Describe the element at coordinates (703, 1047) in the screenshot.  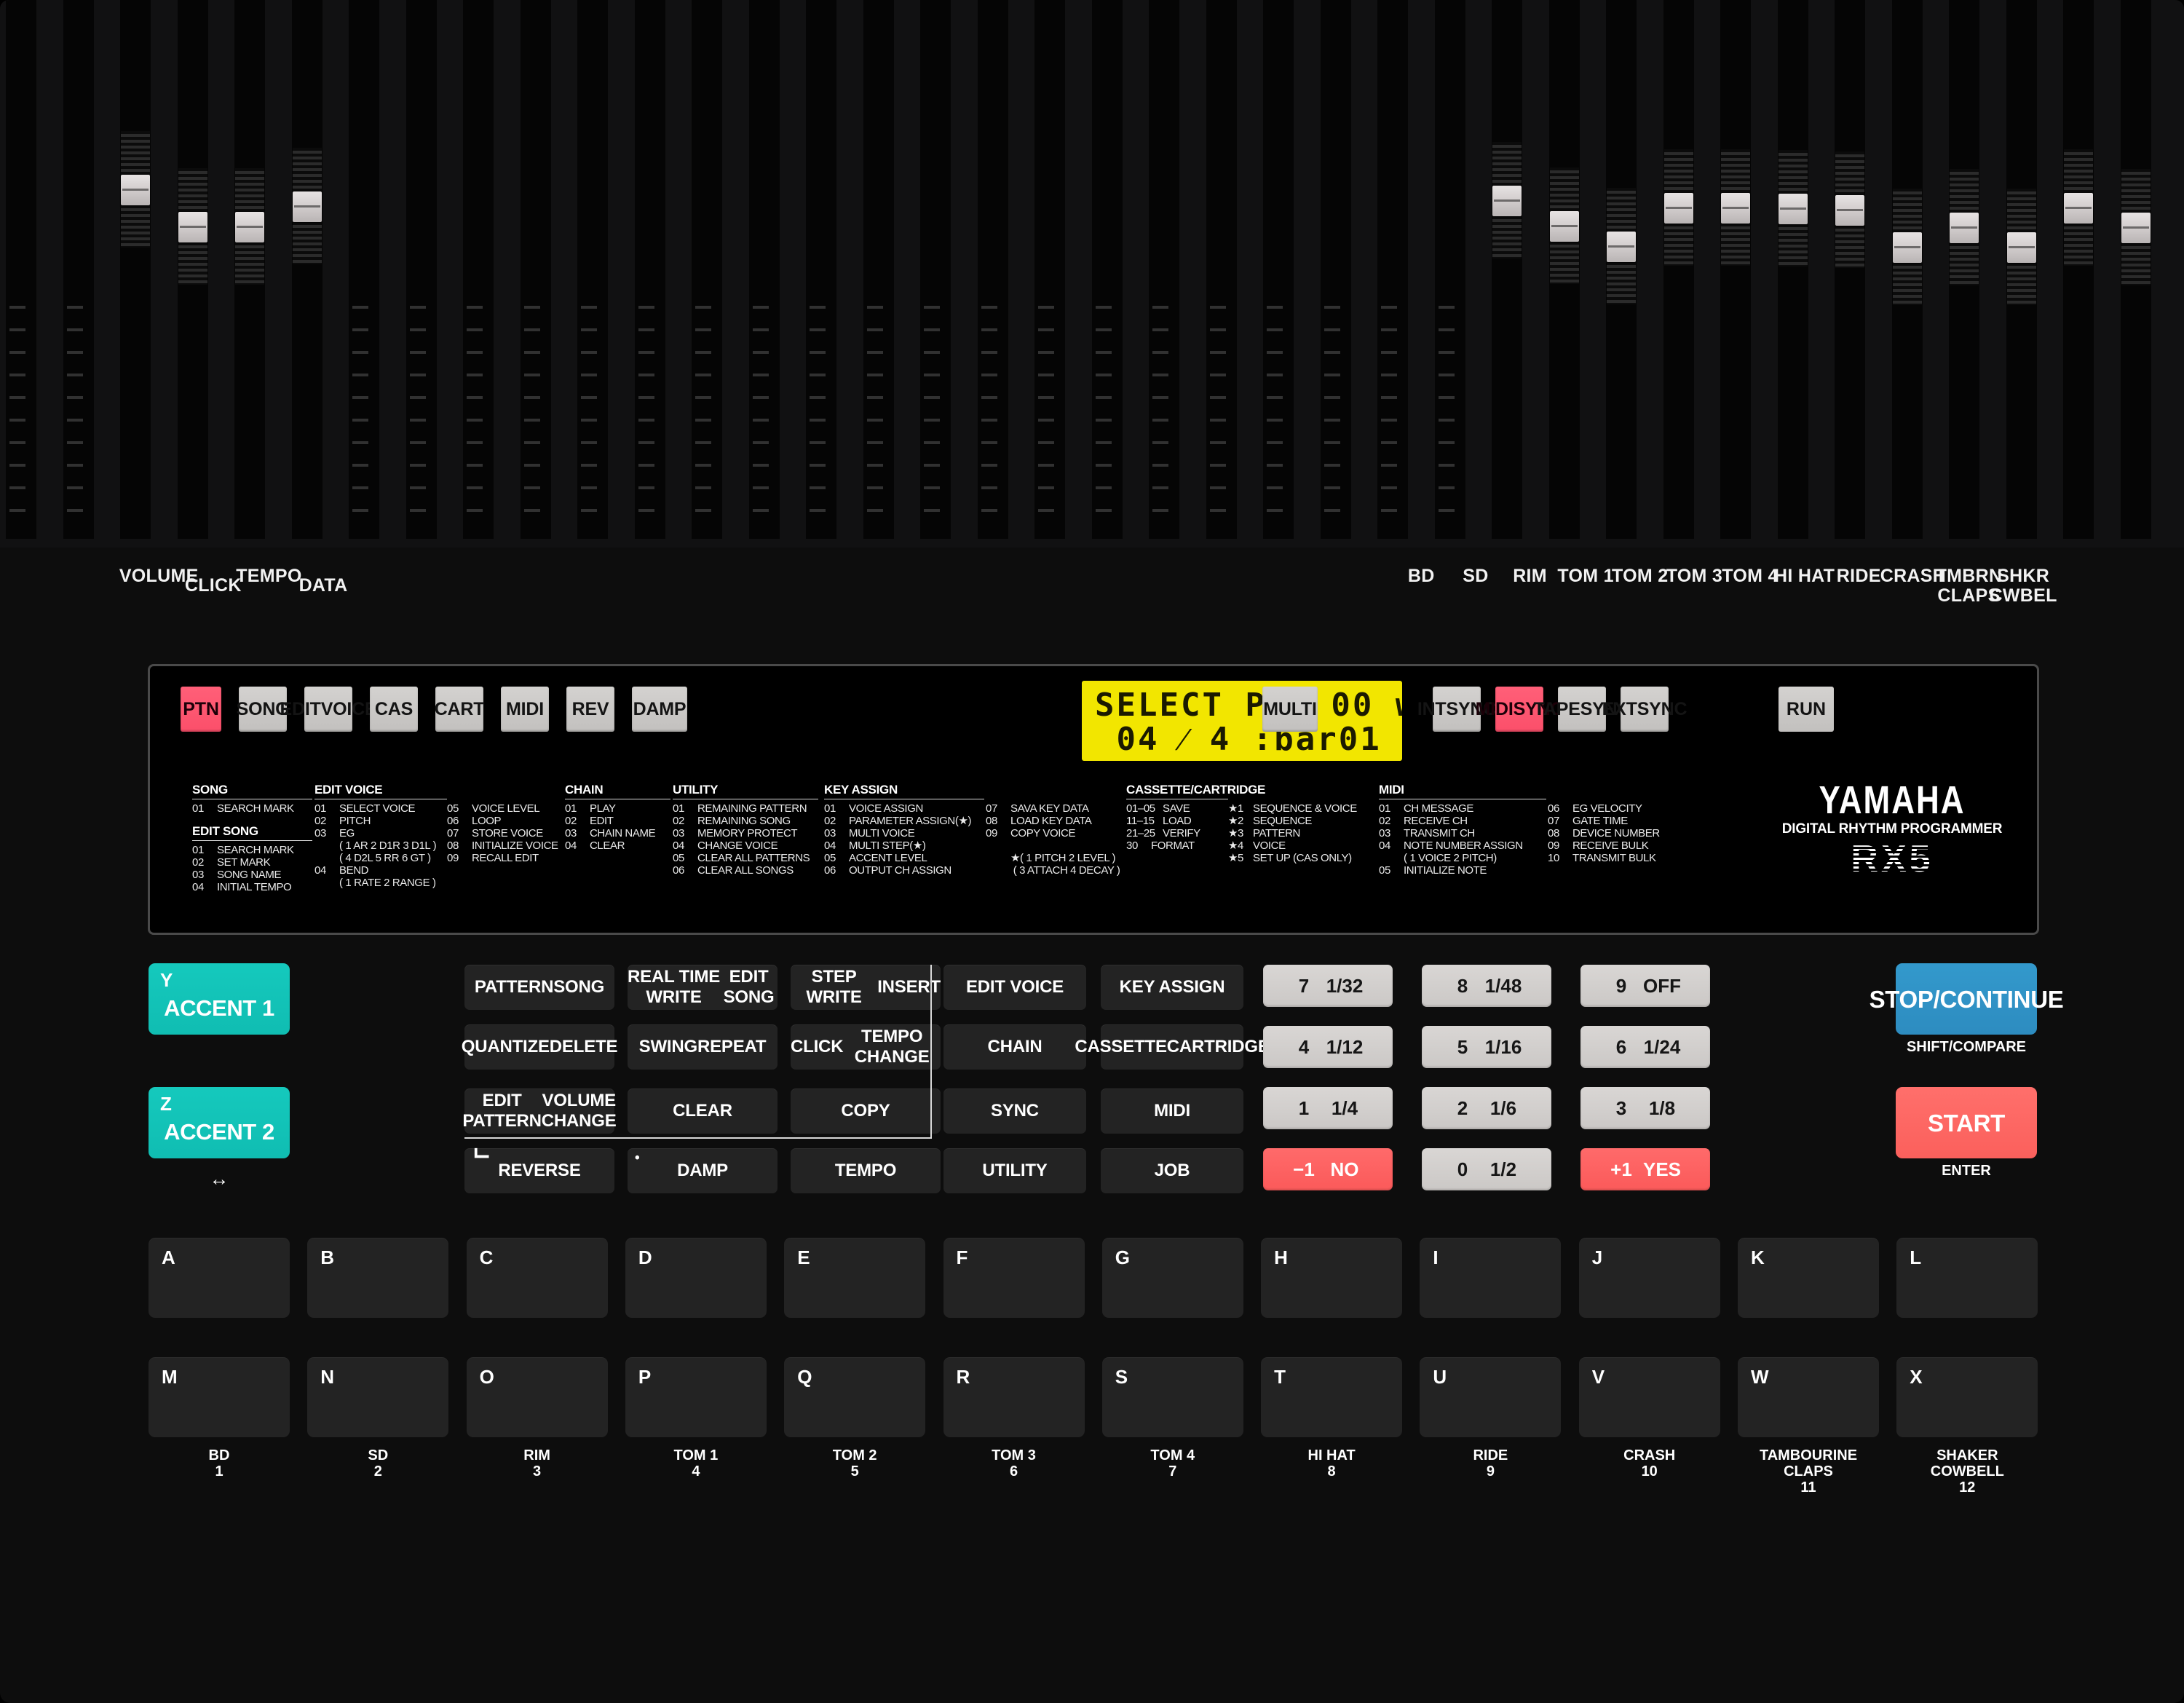
I see `function-button-swing-repeat: SWING REPEAT` at that location.